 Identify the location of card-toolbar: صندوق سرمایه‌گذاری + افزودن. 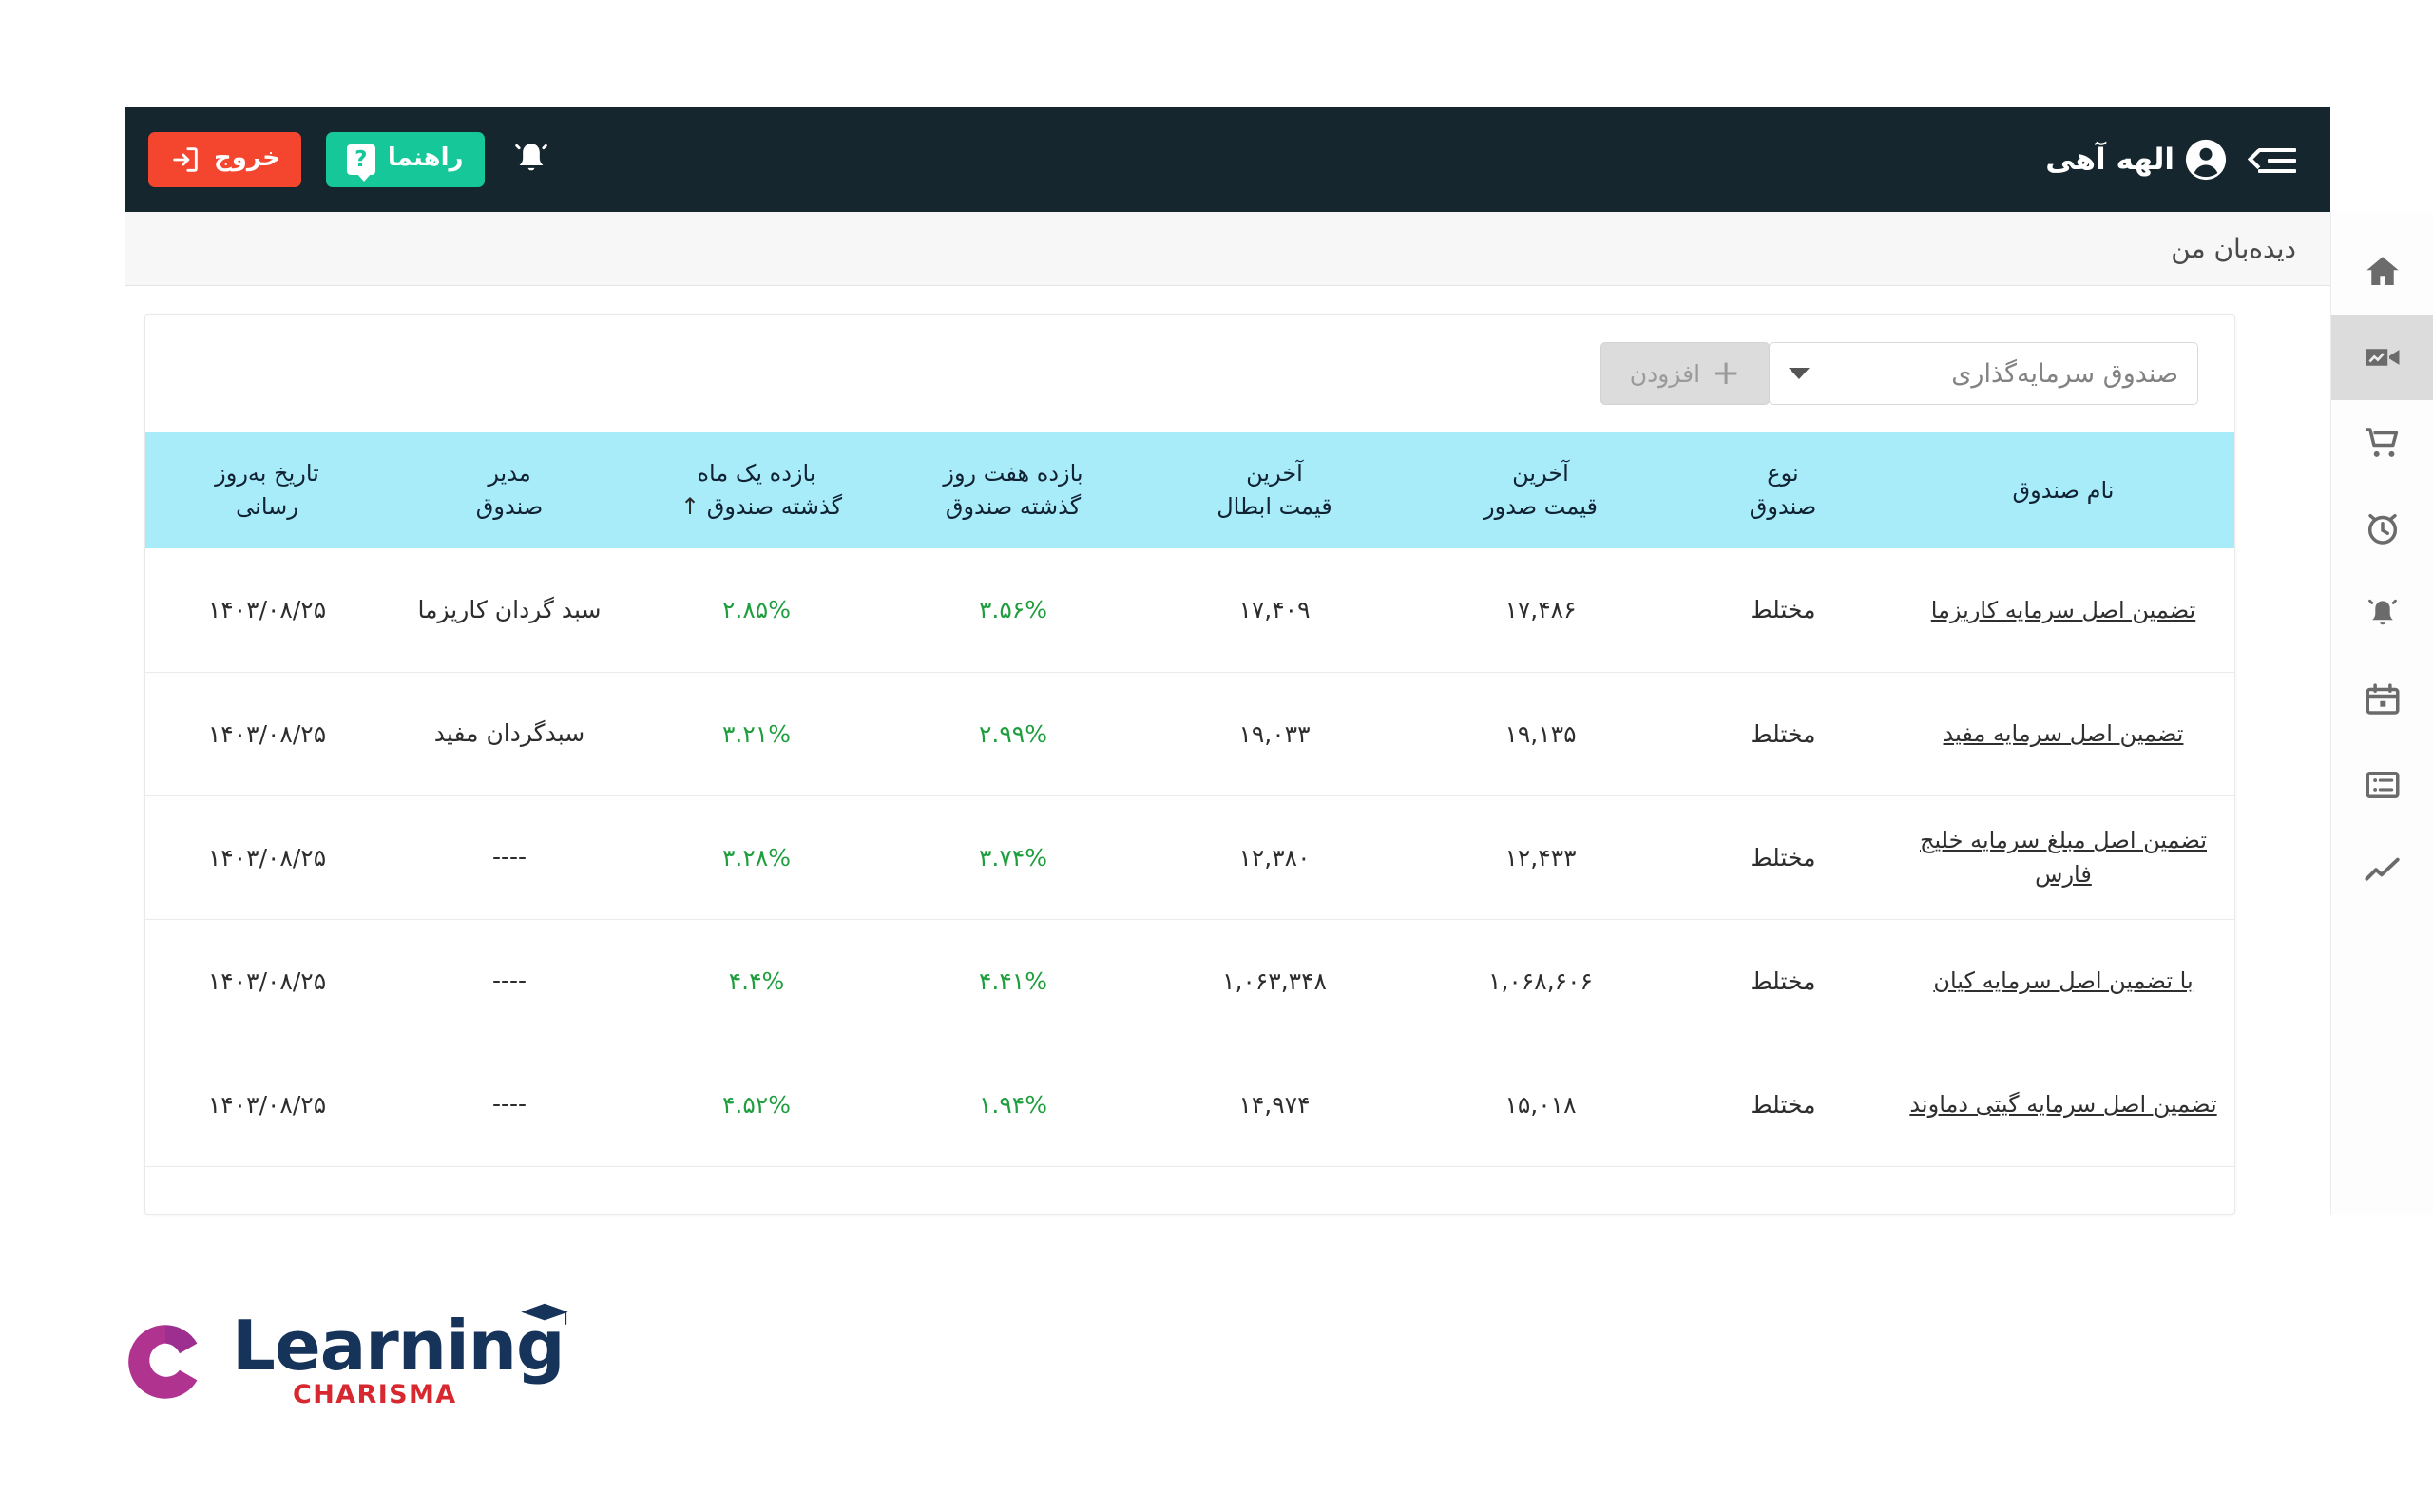
(1189, 373).